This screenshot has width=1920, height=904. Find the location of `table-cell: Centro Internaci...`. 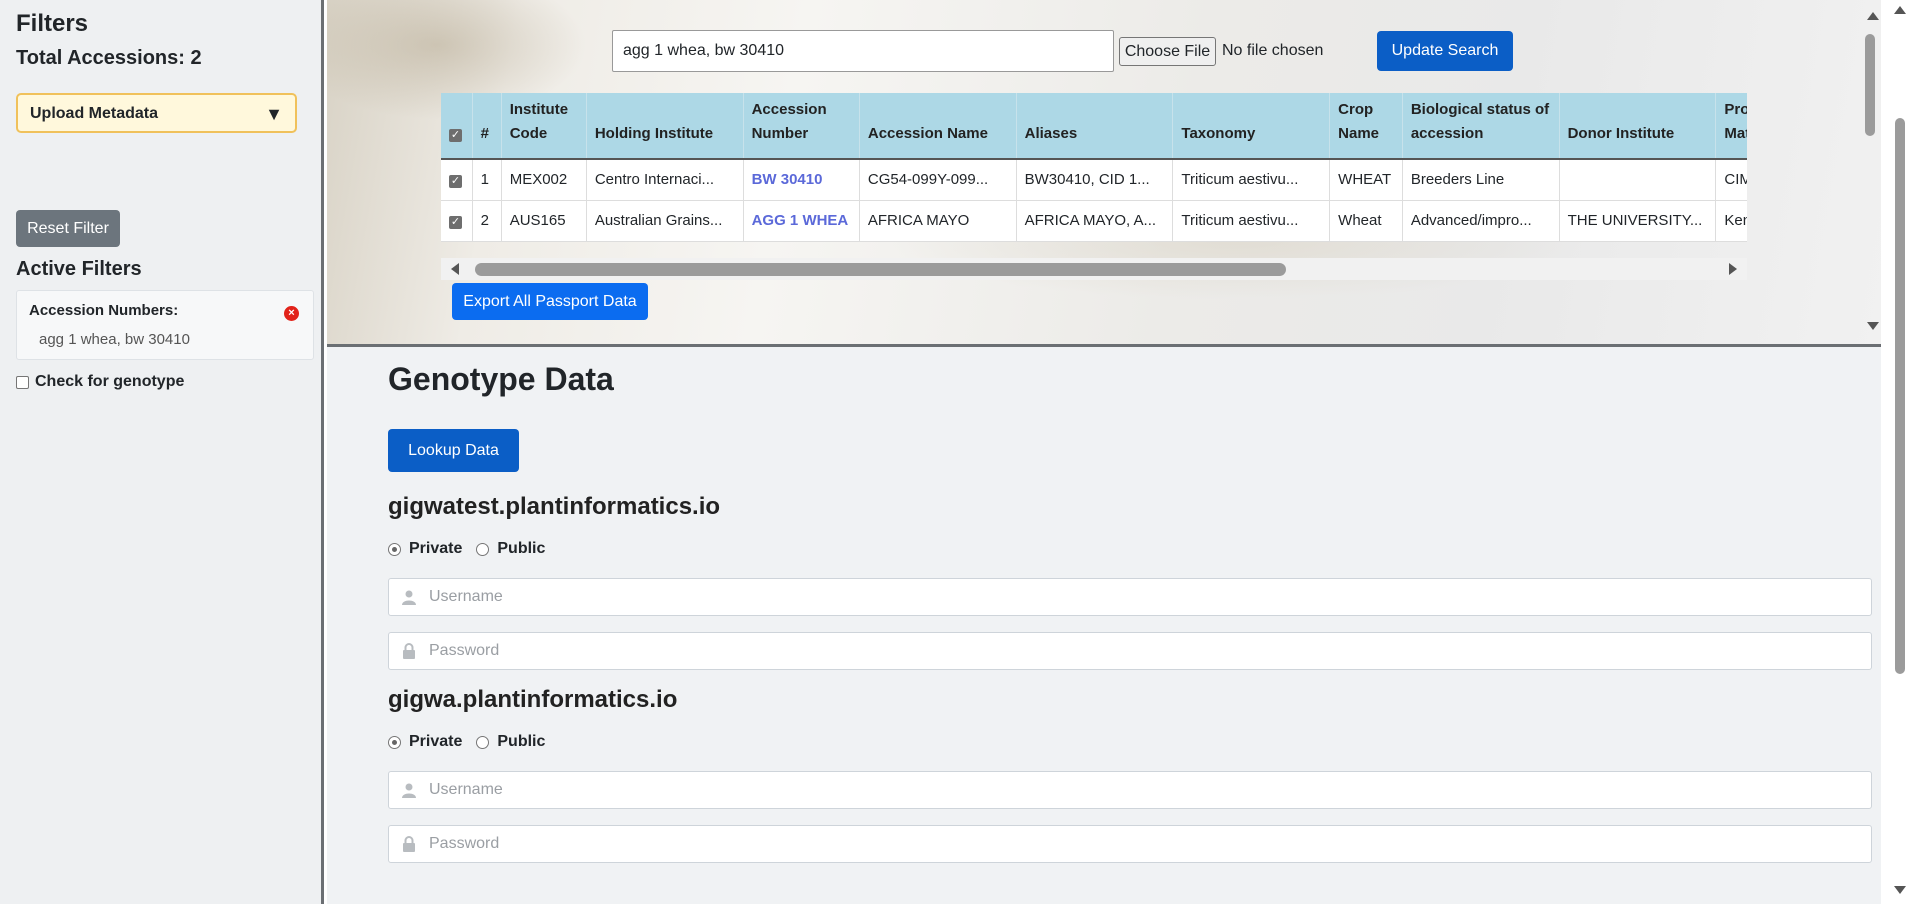

table-cell: Centro Internaci... is located at coordinates (665, 180).